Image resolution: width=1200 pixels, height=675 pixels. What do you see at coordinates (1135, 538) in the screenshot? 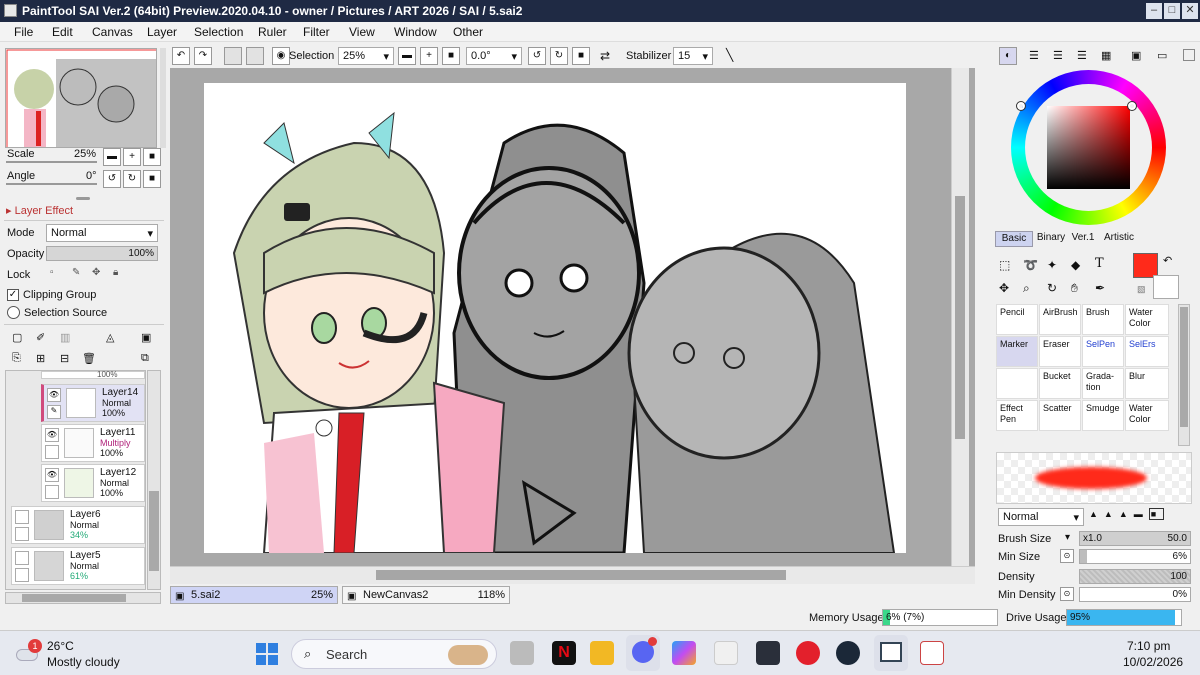
I see `brush-size-slider: x1.0 50.0` at bounding box center [1135, 538].